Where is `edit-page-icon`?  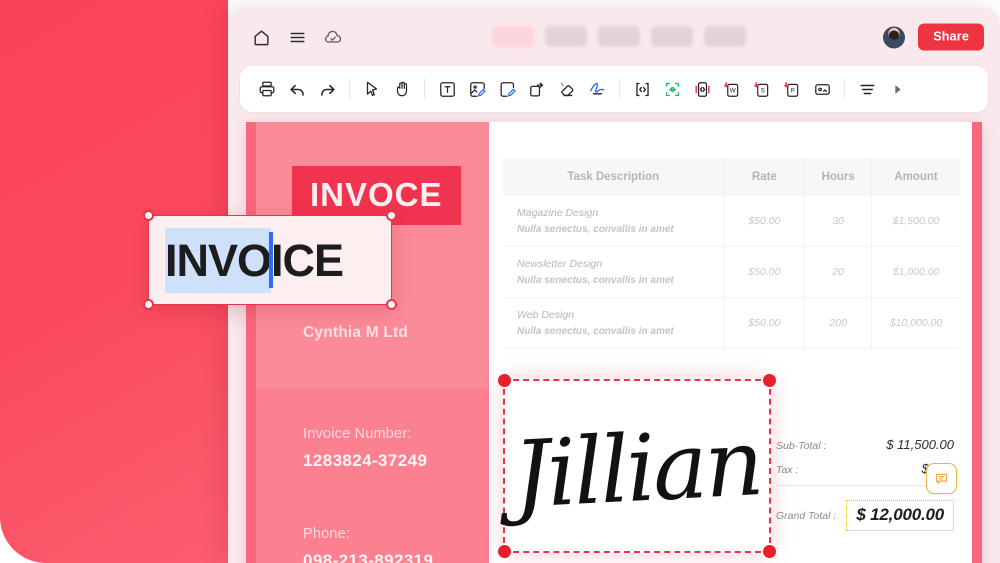
edit-page-icon is located at coordinates (507, 89).